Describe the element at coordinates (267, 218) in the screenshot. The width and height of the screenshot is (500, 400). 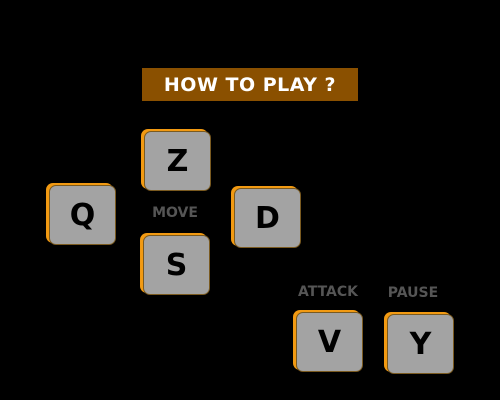
I see `key-right: D` at that location.